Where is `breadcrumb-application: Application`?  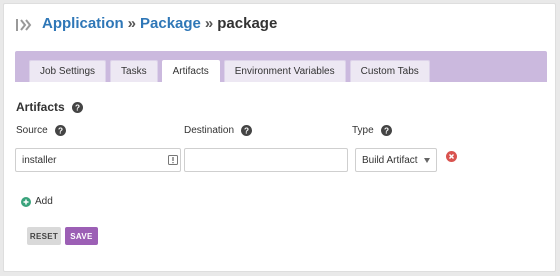
breadcrumb-application: Application is located at coordinates (83, 23).